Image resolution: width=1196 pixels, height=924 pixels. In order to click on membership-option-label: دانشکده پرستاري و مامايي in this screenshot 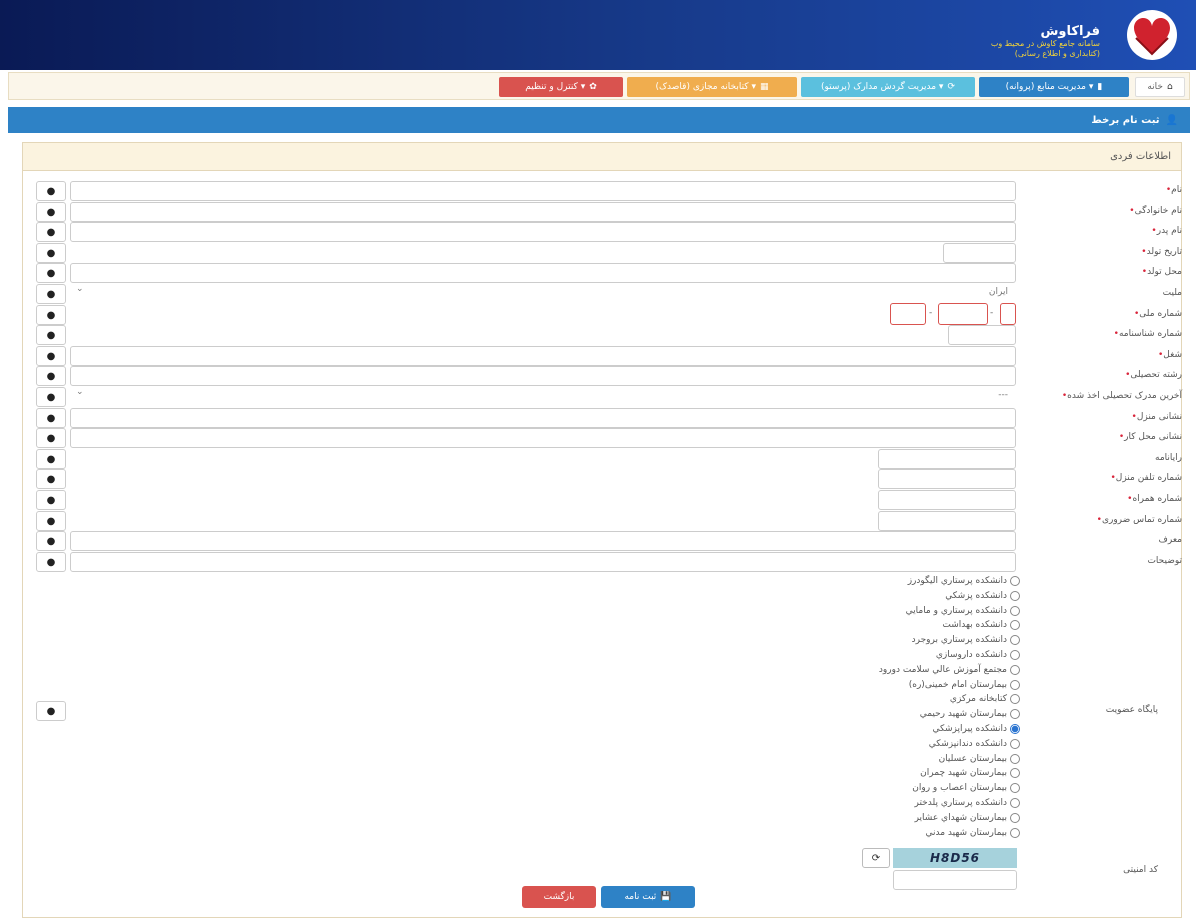, I will do `click(956, 611)`.